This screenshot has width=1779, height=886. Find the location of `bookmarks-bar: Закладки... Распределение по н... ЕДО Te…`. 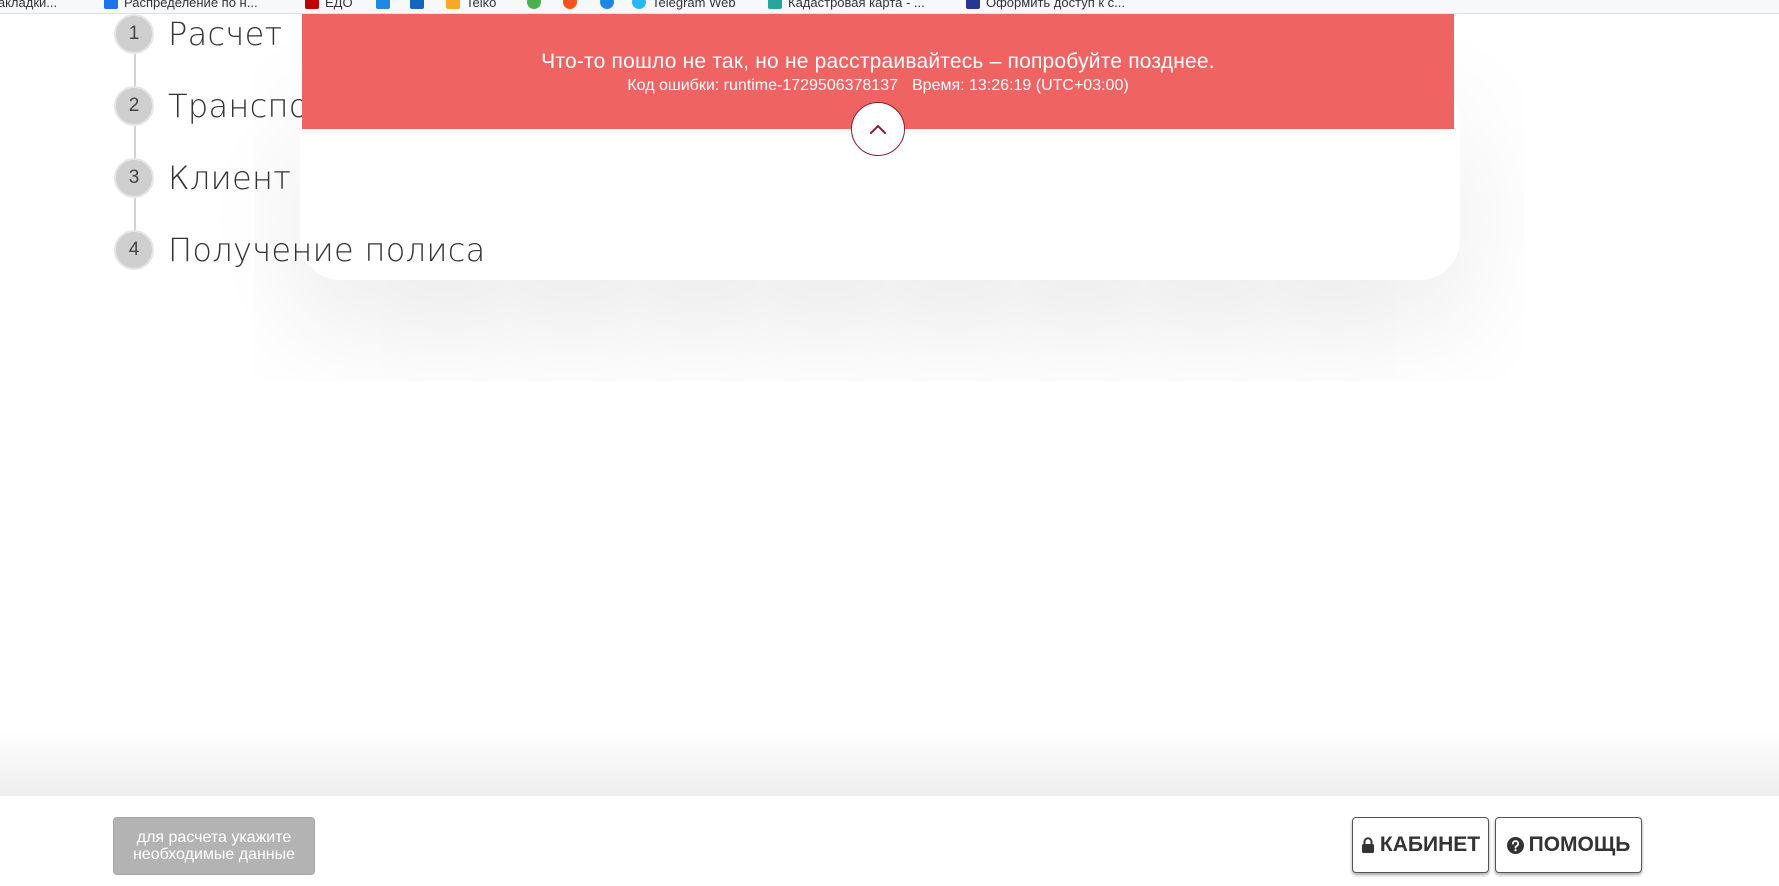

bookmarks-bar: Закладки... Распределение по н... ЕДО Te… is located at coordinates (889, 7).